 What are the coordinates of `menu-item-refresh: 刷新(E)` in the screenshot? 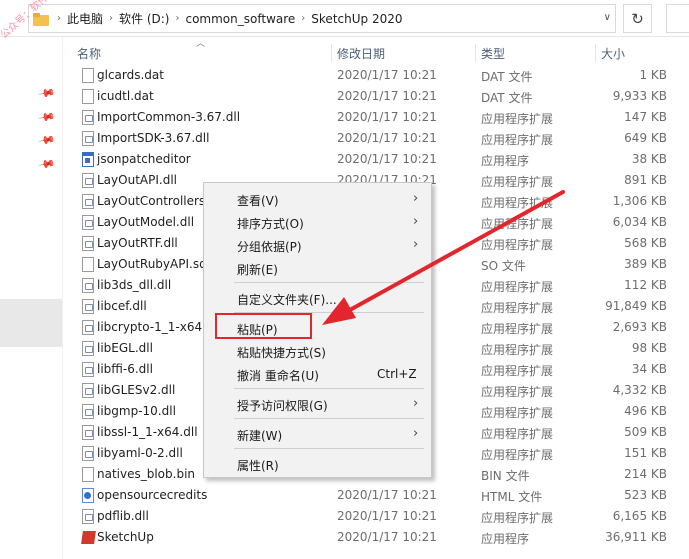 It's located at (317, 268).